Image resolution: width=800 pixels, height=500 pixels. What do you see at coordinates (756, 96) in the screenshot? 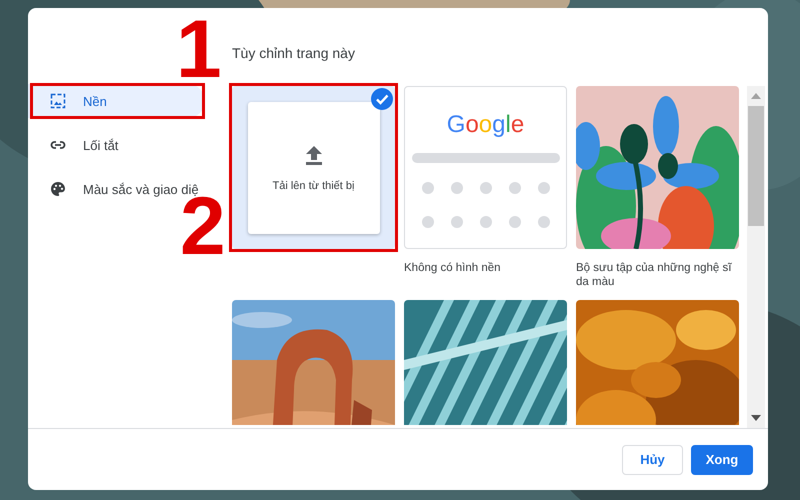
I see `arrow-up-icon` at bounding box center [756, 96].